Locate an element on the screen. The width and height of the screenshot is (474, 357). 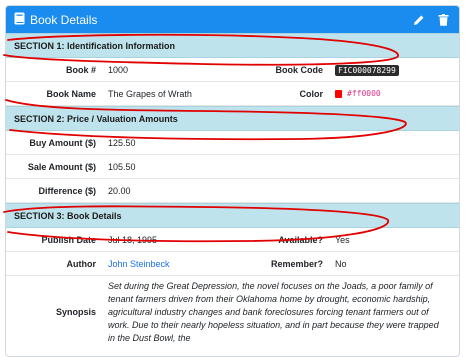
author-link: John Steinbeck is located at coordinates (139, 264).